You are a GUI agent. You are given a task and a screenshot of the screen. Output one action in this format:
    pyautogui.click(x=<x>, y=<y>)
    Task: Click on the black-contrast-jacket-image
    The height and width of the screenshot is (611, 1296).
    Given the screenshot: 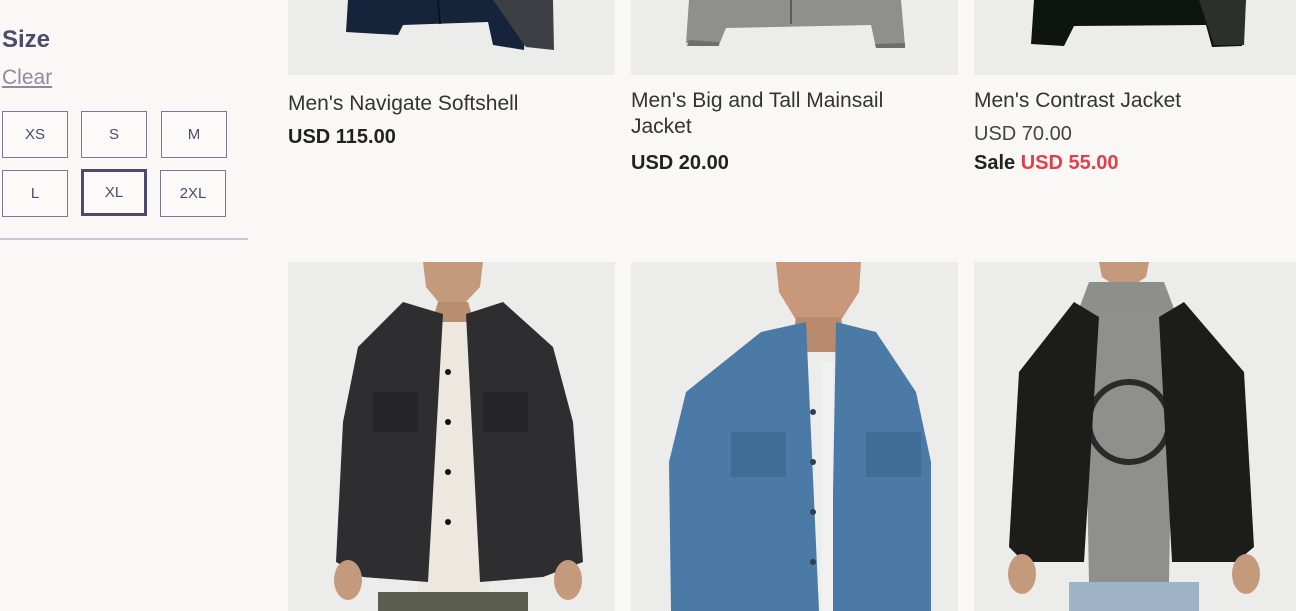 What is the action you would take?
    pyautogui.click(x=1138, y=23)
    